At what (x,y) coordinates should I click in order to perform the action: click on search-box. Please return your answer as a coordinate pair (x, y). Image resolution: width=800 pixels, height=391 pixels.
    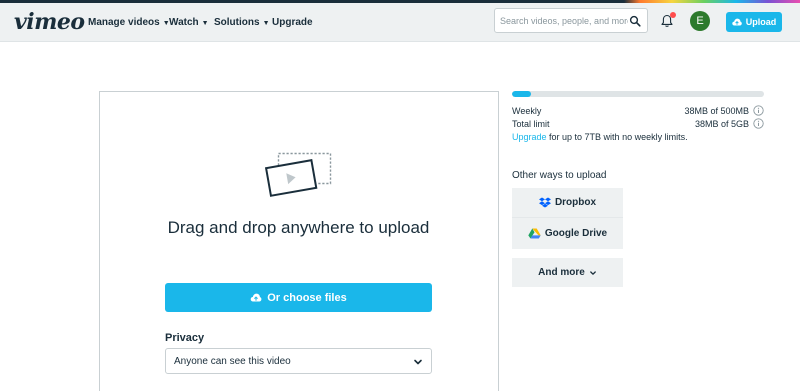
    Looking at the image, I should click on (571, 20).